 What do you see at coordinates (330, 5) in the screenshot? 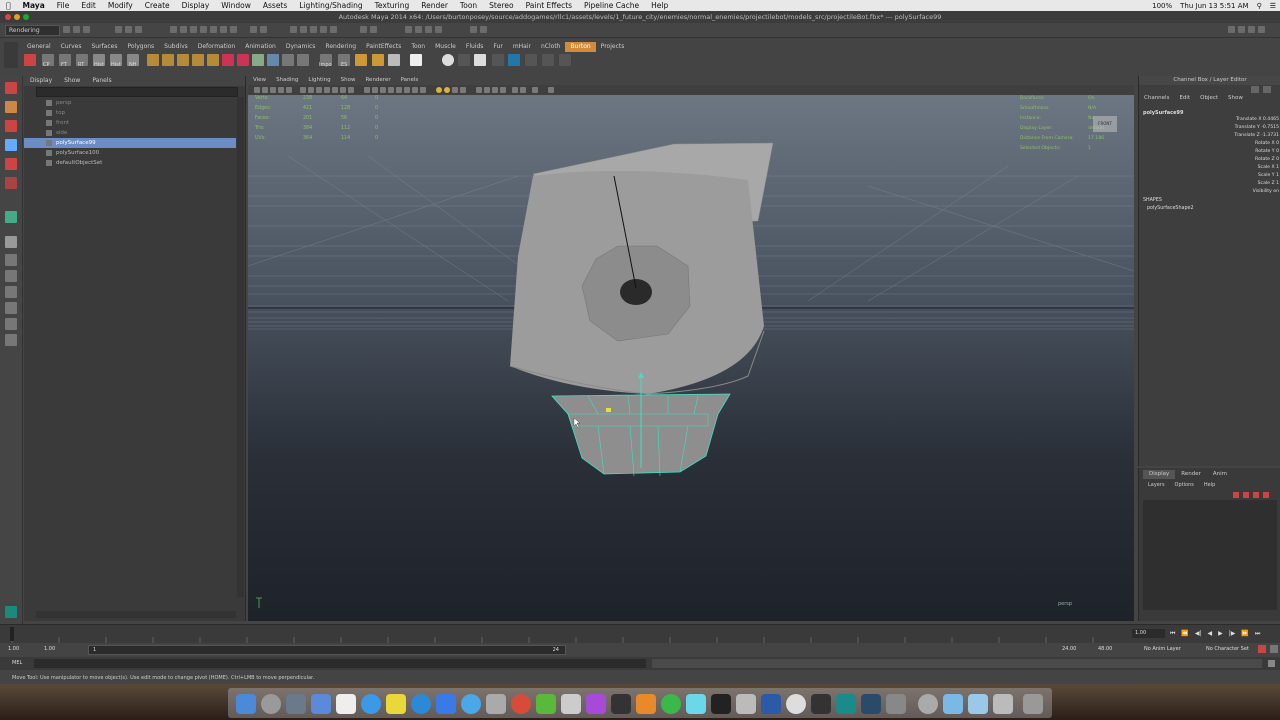
I see `menu-lighting-shading: Lighting/Shading` at bounding box center [330, 5].